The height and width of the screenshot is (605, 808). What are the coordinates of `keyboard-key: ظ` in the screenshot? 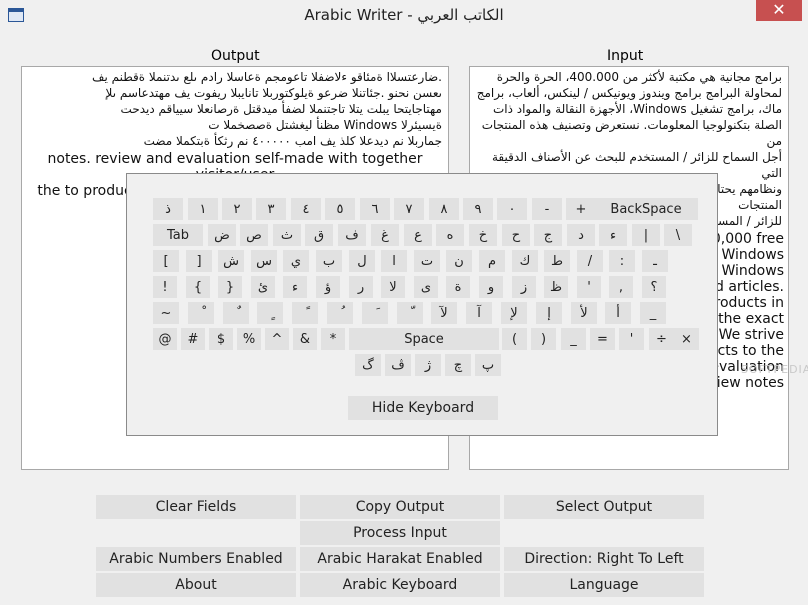 It's located at (556, 287).